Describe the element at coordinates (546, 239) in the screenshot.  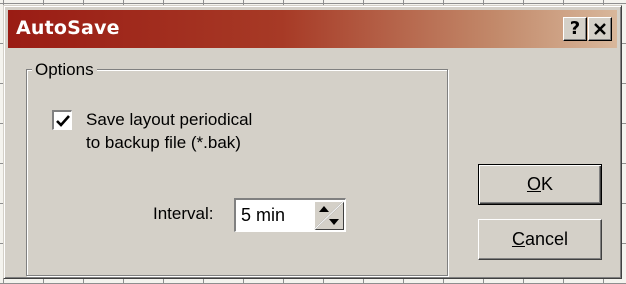
I see `cancel-label-rest: ancel` at that location.